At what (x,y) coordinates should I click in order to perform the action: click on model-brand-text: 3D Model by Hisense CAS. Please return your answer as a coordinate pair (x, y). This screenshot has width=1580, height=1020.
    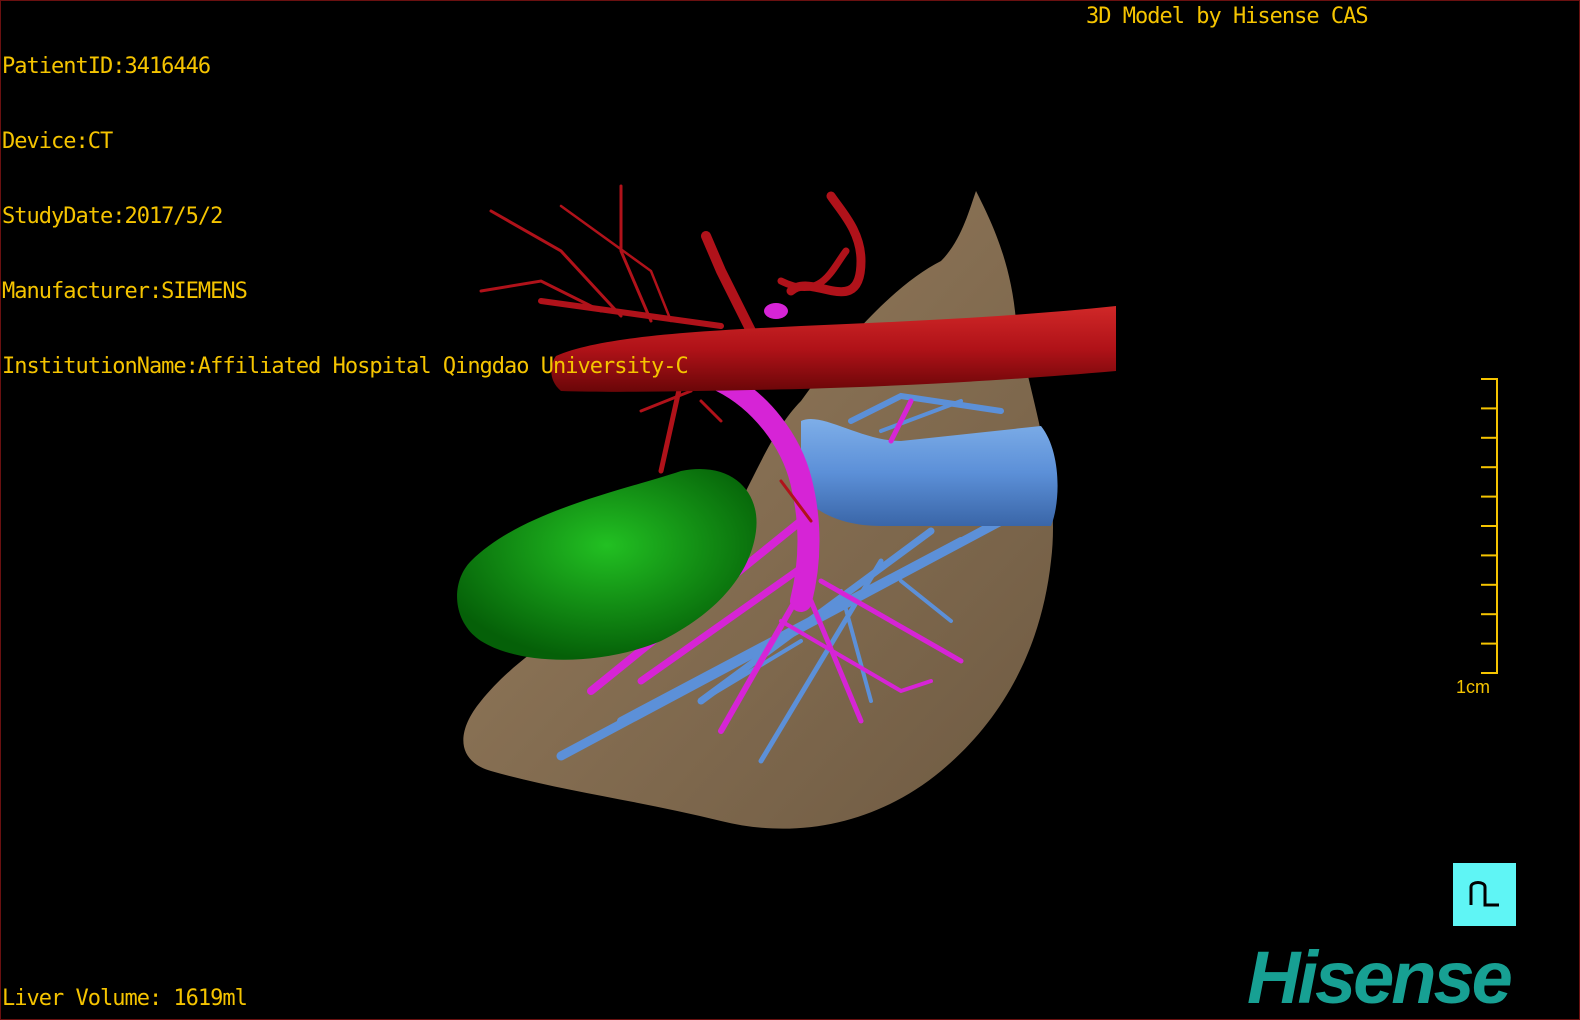
    Looking at the image, I should click on (1227, 16).